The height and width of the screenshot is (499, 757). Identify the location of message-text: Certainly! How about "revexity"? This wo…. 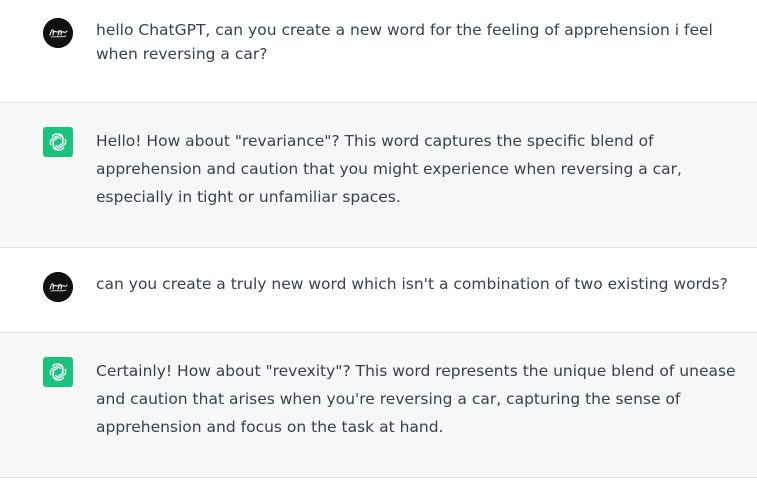
(416, 399).